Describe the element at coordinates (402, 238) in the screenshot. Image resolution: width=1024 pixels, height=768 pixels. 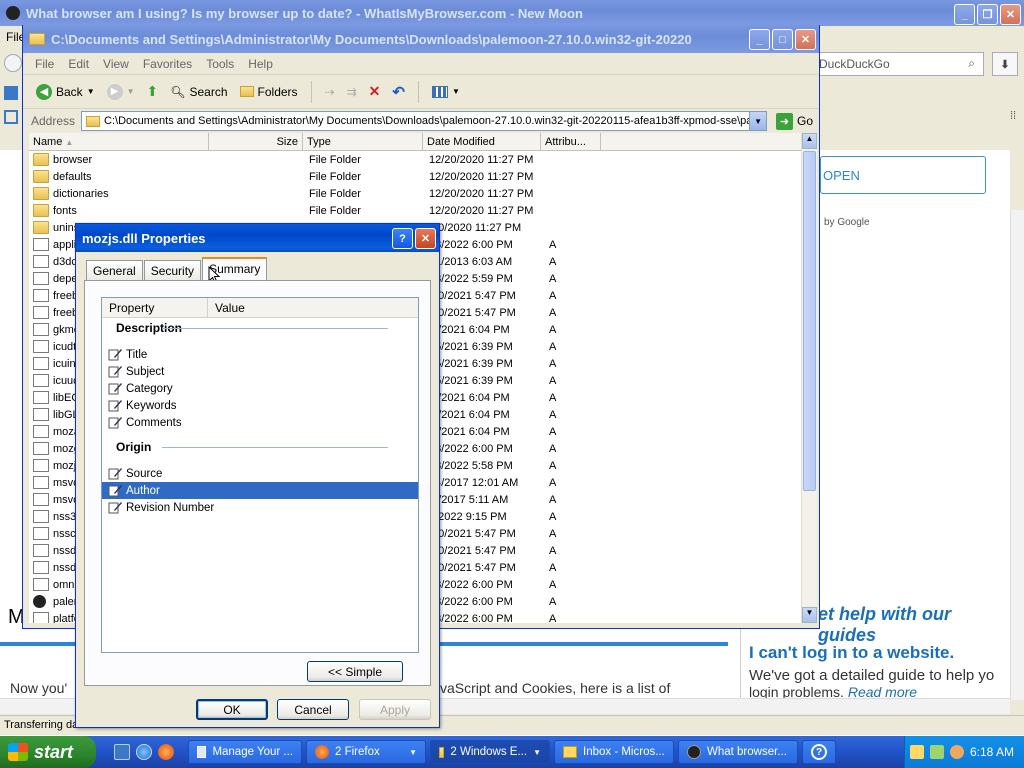
I see `help-button: ?` at that location.